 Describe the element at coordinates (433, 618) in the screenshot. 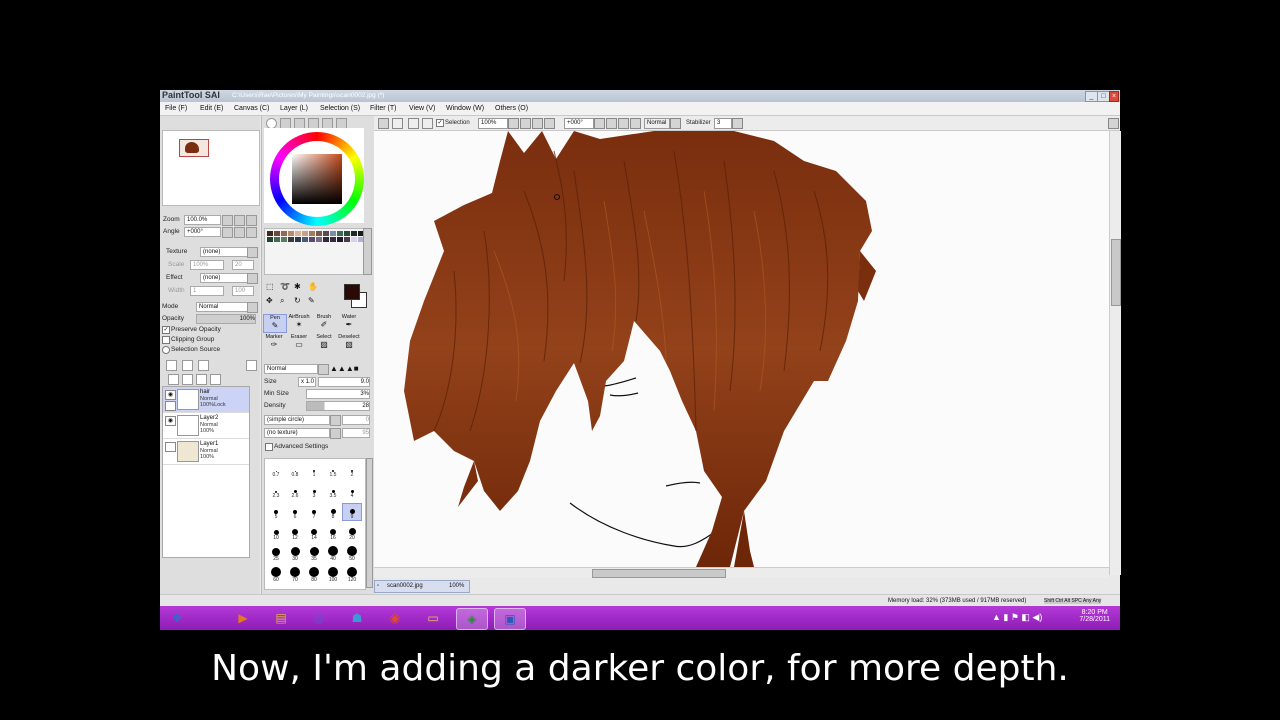

I see `folder-icon: ▭` at that location.